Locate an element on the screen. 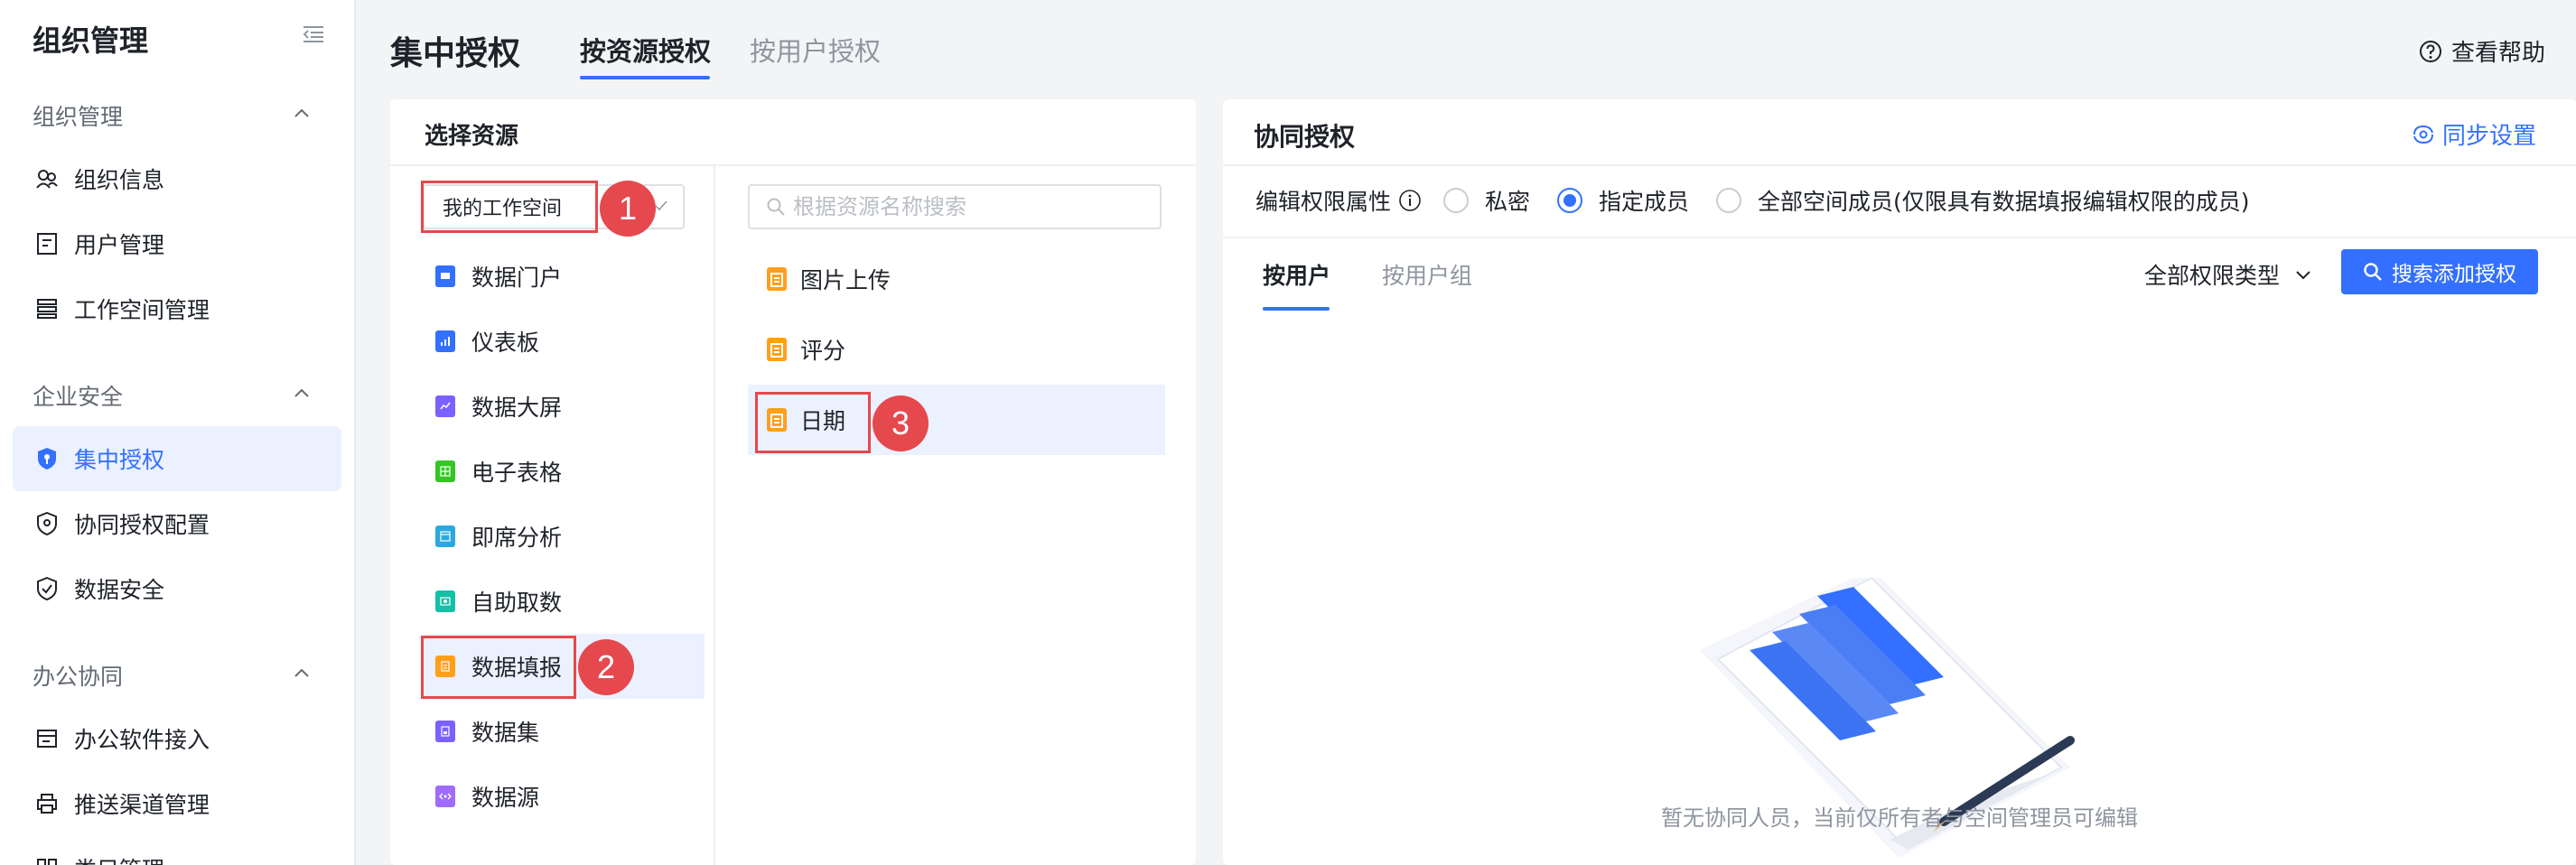 The image size is (2576, 865). sidebar-group-office: 办公协同 is located at coordinates (78, 675).